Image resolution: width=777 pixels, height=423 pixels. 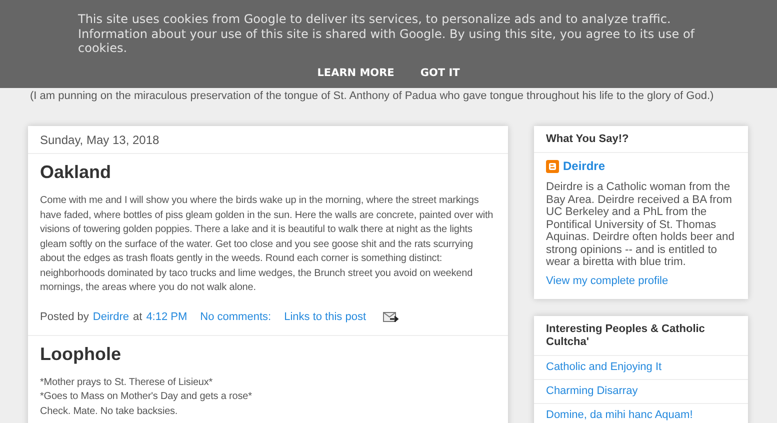 I want to click on backlinks-link: Links to this post, so click(x=325, y=316).